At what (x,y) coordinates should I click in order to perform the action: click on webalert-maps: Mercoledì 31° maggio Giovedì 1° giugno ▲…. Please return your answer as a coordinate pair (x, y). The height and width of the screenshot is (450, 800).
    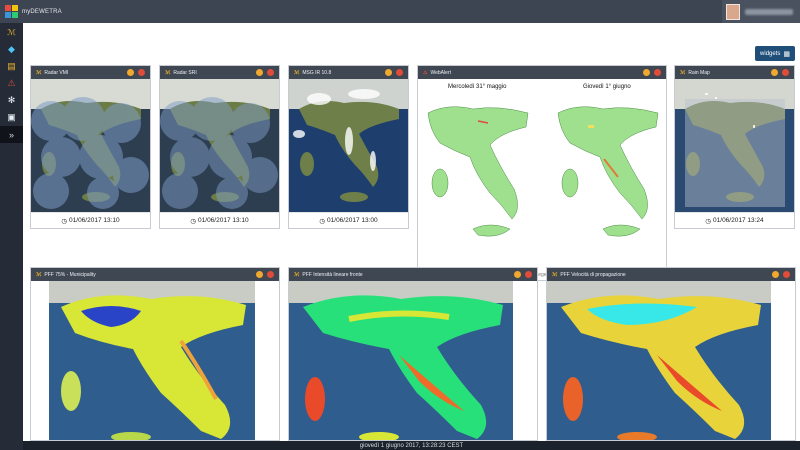
    Looking at the image, I should click on (542, 179).